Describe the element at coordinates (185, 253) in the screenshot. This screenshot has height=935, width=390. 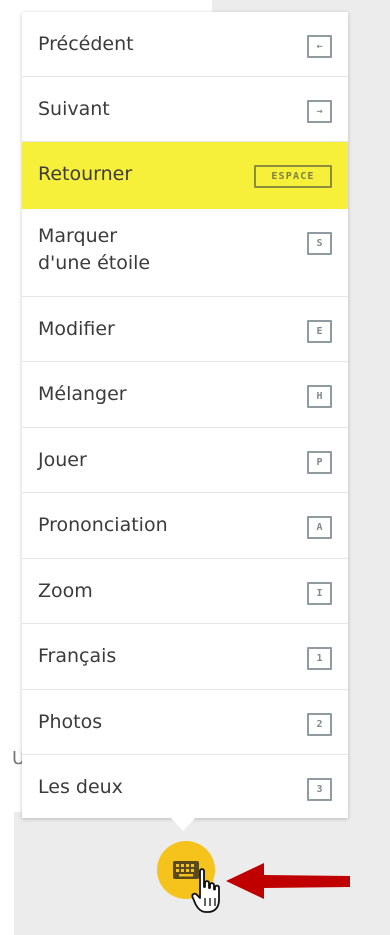
I see `menu-item-marquer-etoile: Marquer d'une étoile S` at that location.